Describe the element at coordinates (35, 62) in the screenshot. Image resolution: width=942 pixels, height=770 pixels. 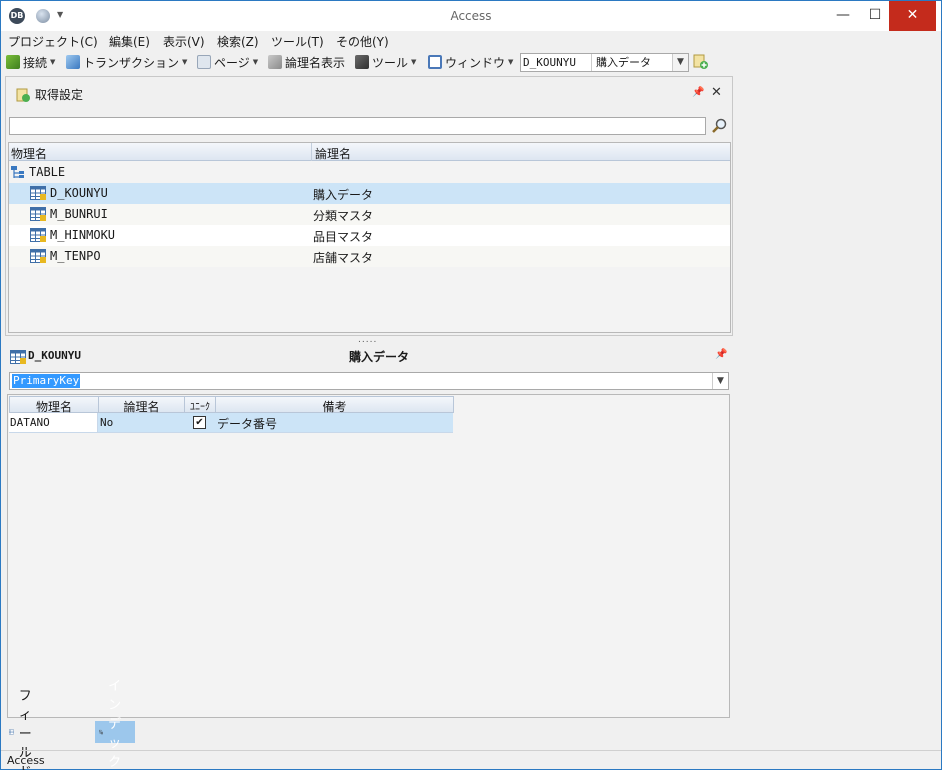
I see `connect-label: 接続` at that location.